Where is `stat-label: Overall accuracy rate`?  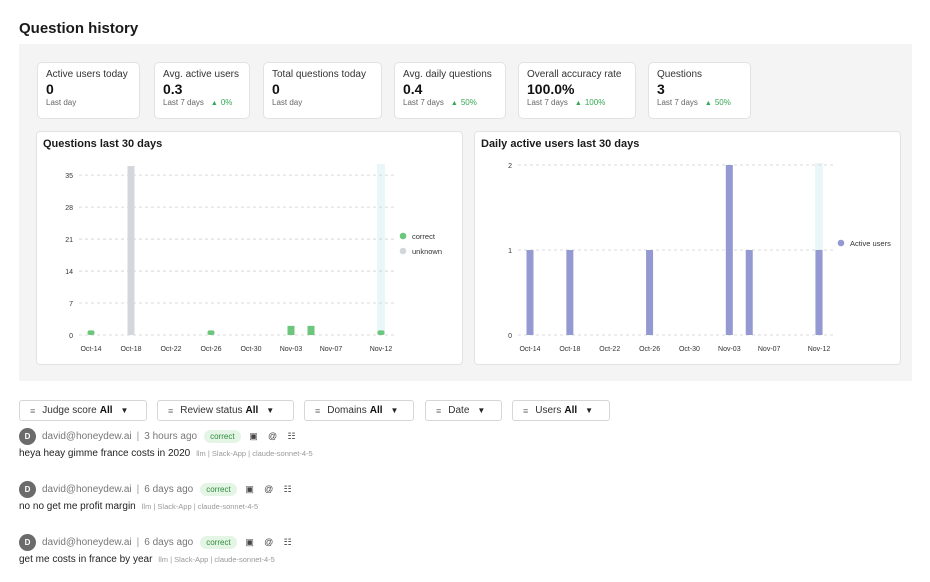 stat-label: Overall accuracy rate is located at coordinates (574, 74).